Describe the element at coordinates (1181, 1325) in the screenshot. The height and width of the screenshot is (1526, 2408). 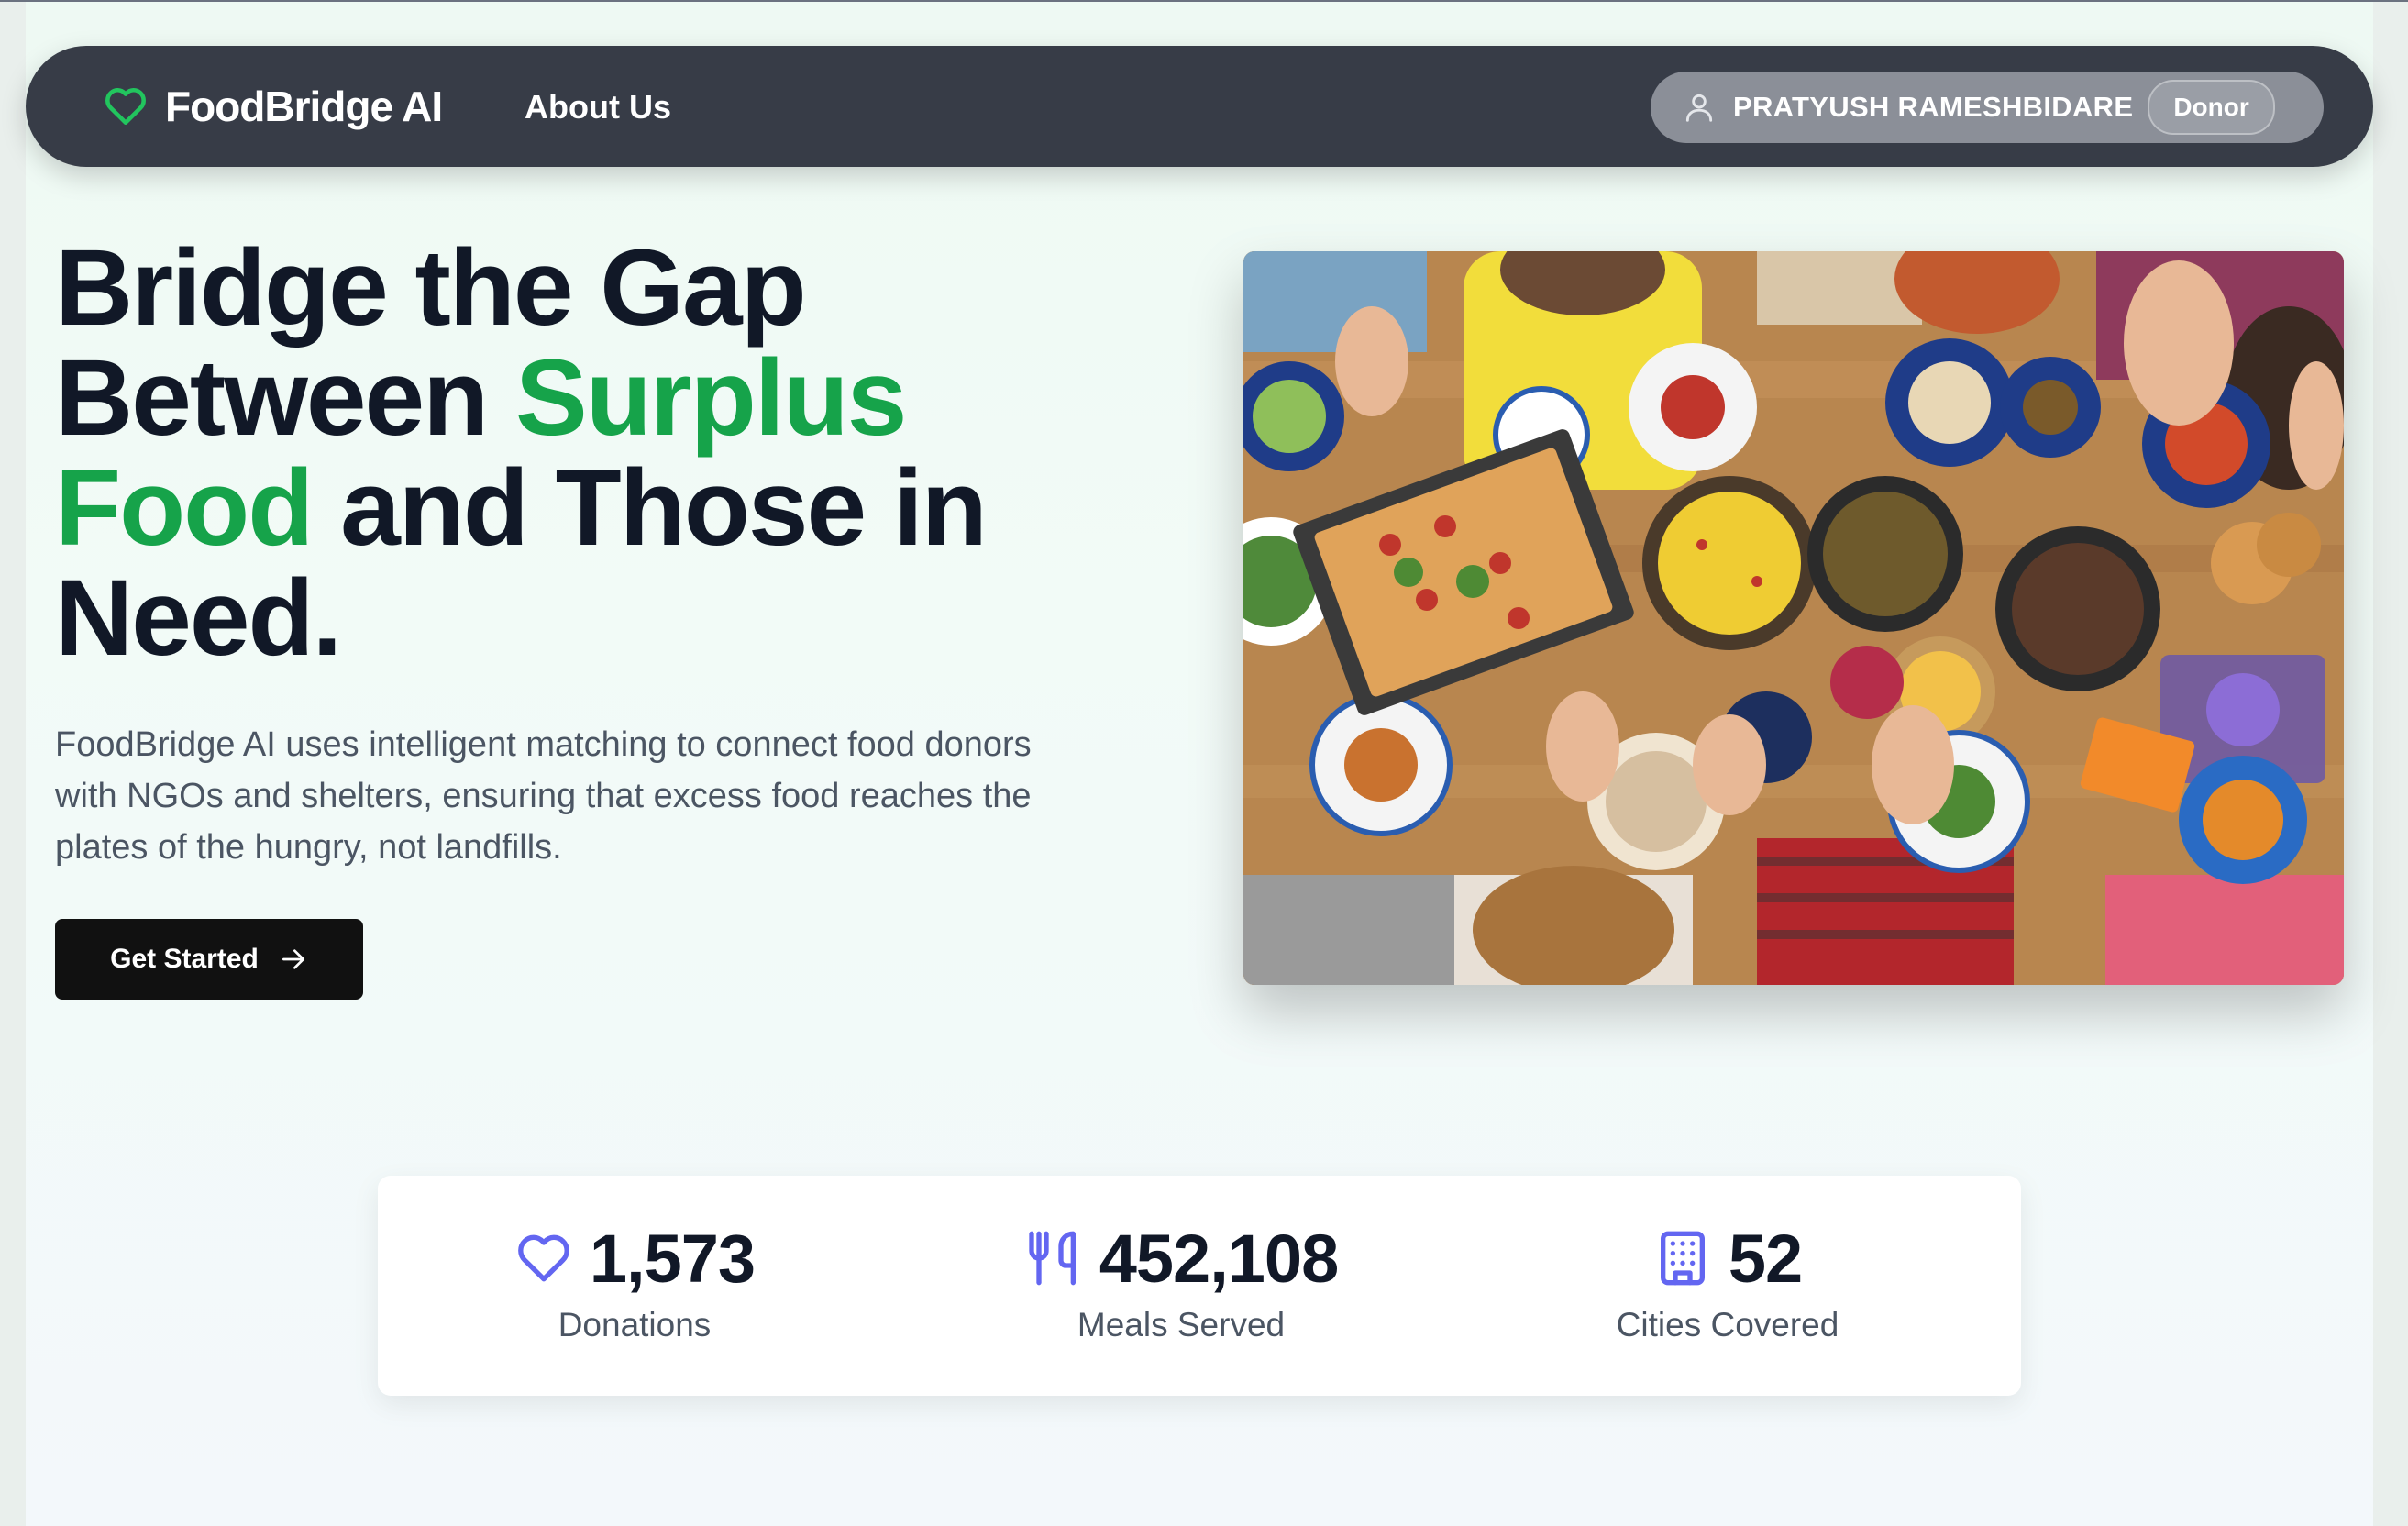
I see `stat-label: Meals Served` at that location.